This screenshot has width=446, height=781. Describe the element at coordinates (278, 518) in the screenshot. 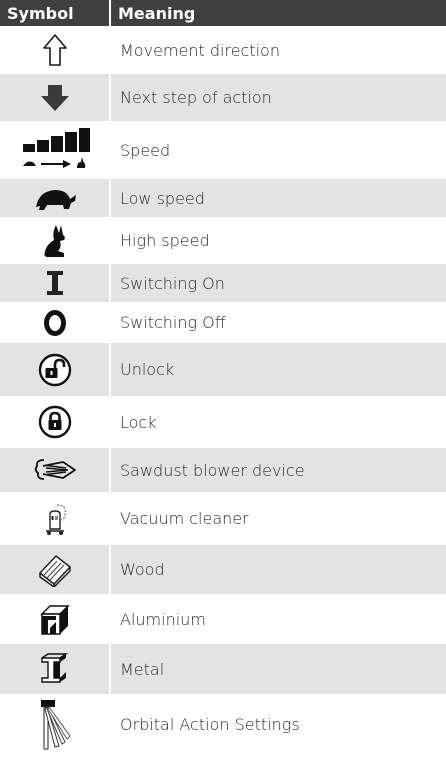

I see `row-meaning: Vacuum cleaner` at that location.